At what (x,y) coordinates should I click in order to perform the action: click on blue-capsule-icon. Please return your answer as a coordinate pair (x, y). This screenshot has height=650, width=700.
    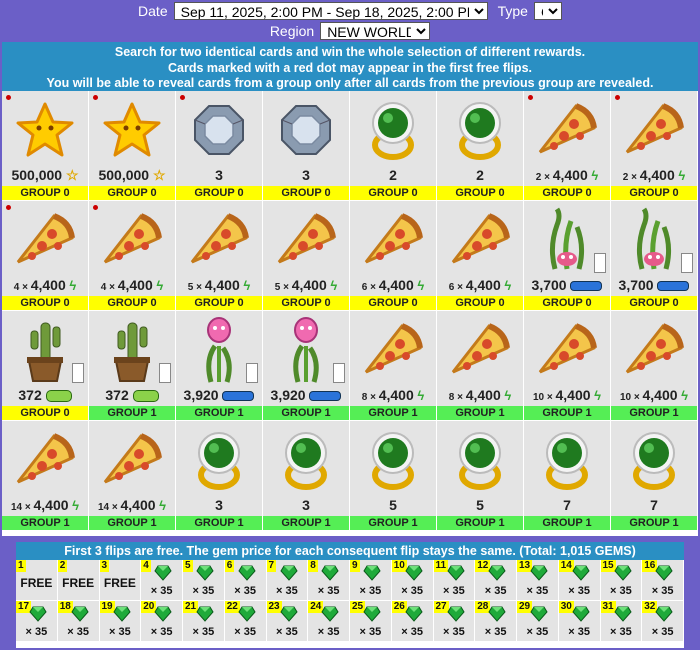
    Looking at the image, I should click on (325, 396).